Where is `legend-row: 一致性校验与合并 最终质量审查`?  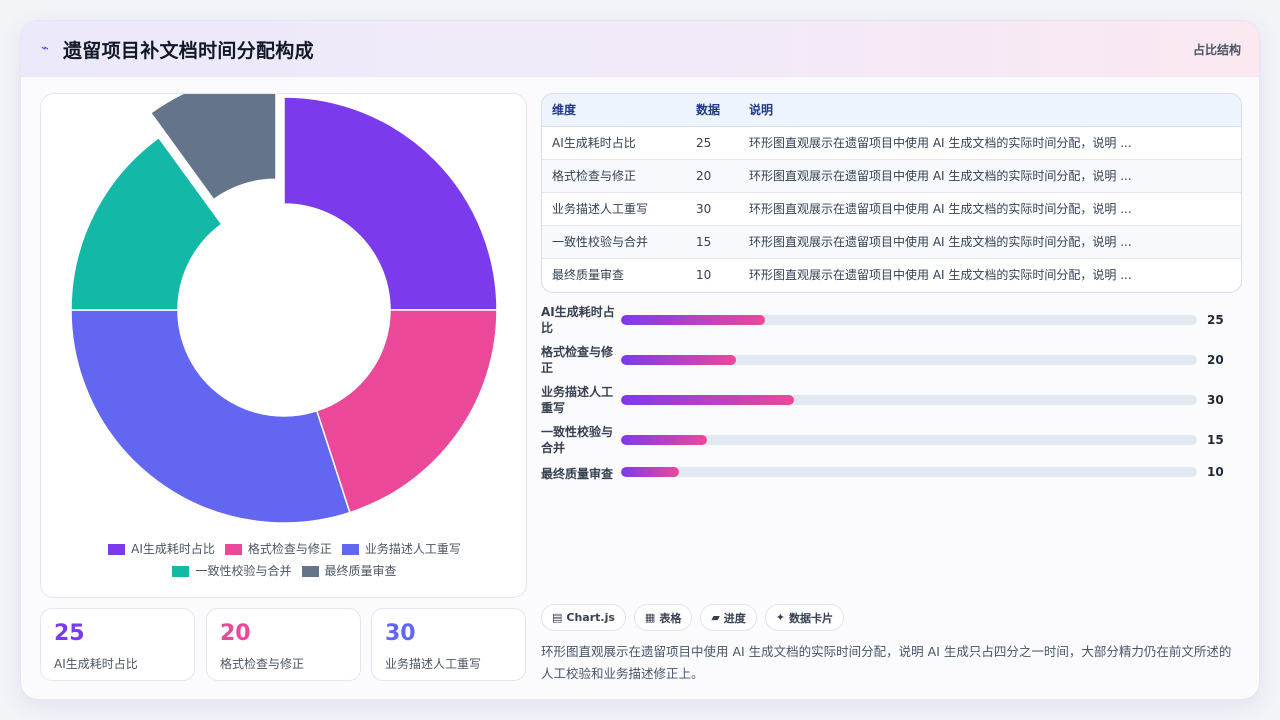
legend-row: 一致性校验与合并 最终质量审查 is located at coordinates (284, 571).